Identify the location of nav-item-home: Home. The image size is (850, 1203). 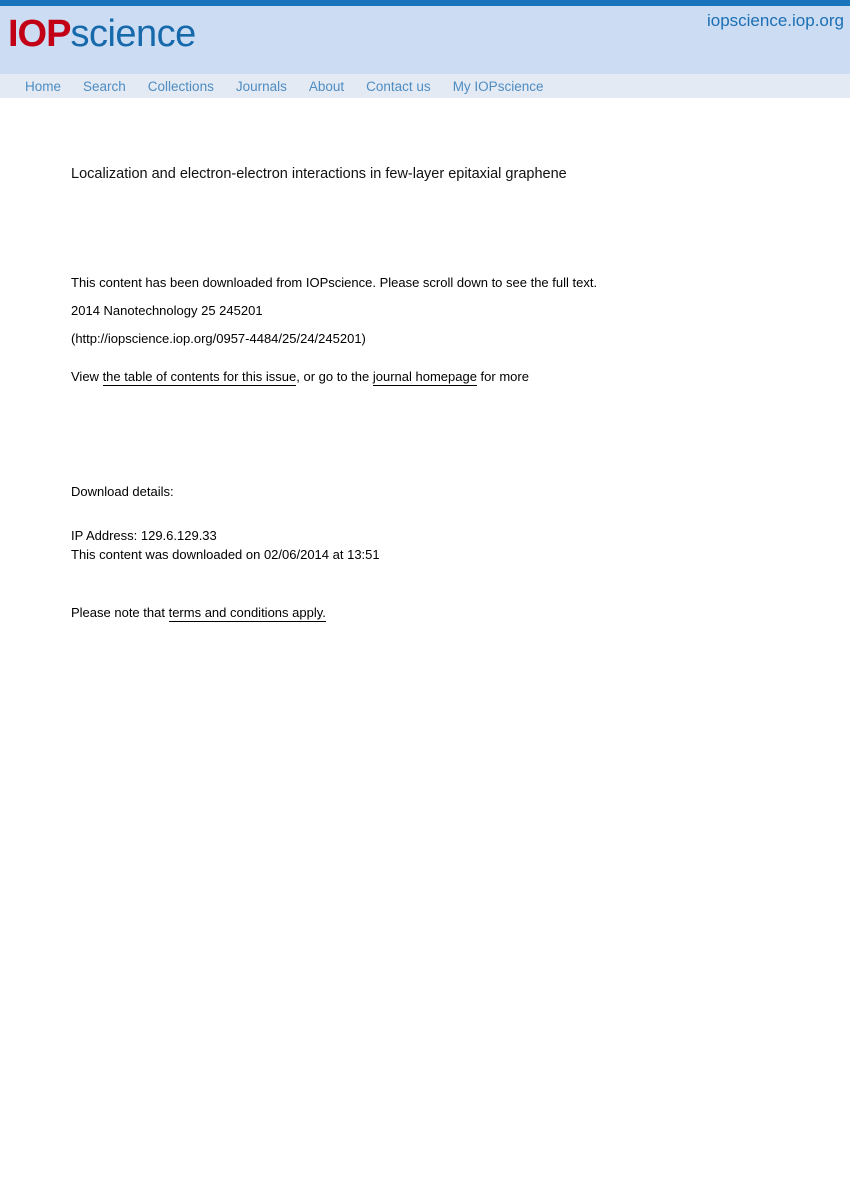
(43, 86).